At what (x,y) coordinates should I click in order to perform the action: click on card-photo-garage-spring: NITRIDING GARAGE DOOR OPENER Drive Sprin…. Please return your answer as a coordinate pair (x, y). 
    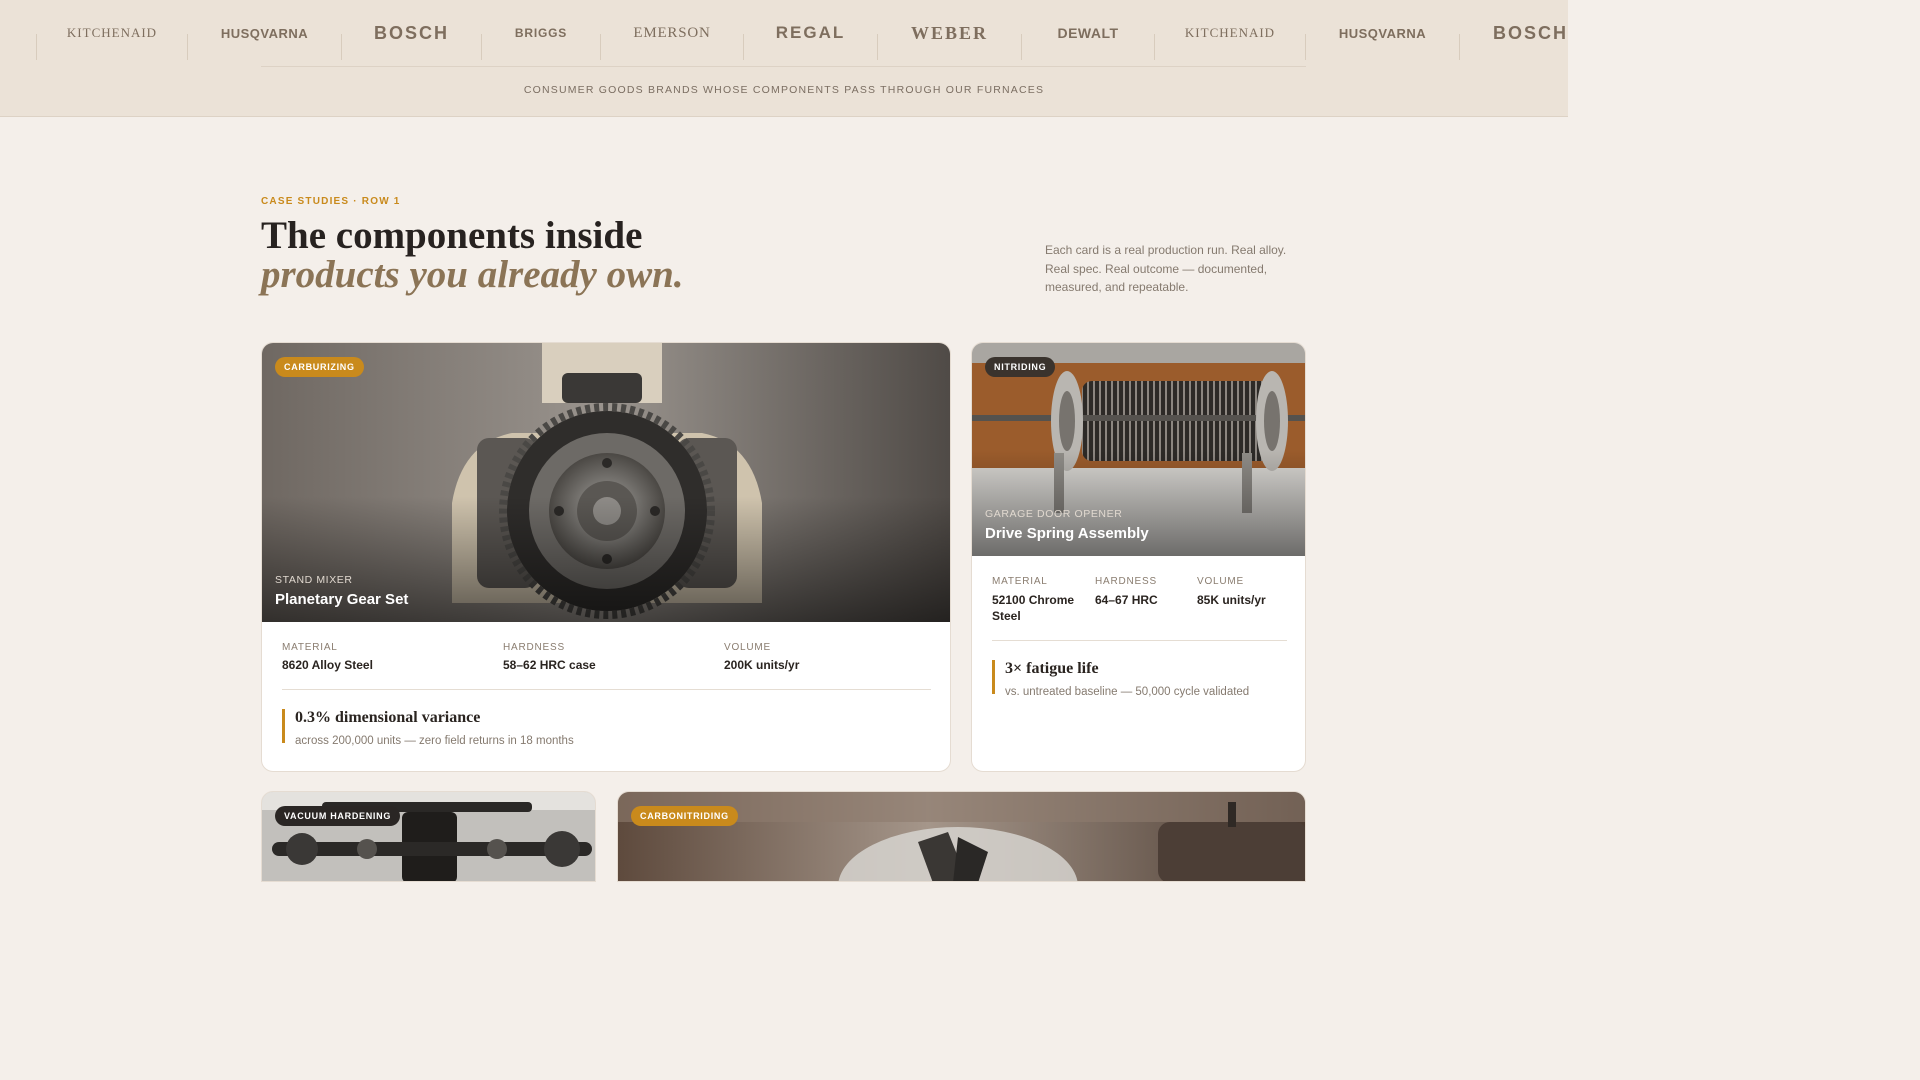
    Looking at the image, I should click on (1138, 449).